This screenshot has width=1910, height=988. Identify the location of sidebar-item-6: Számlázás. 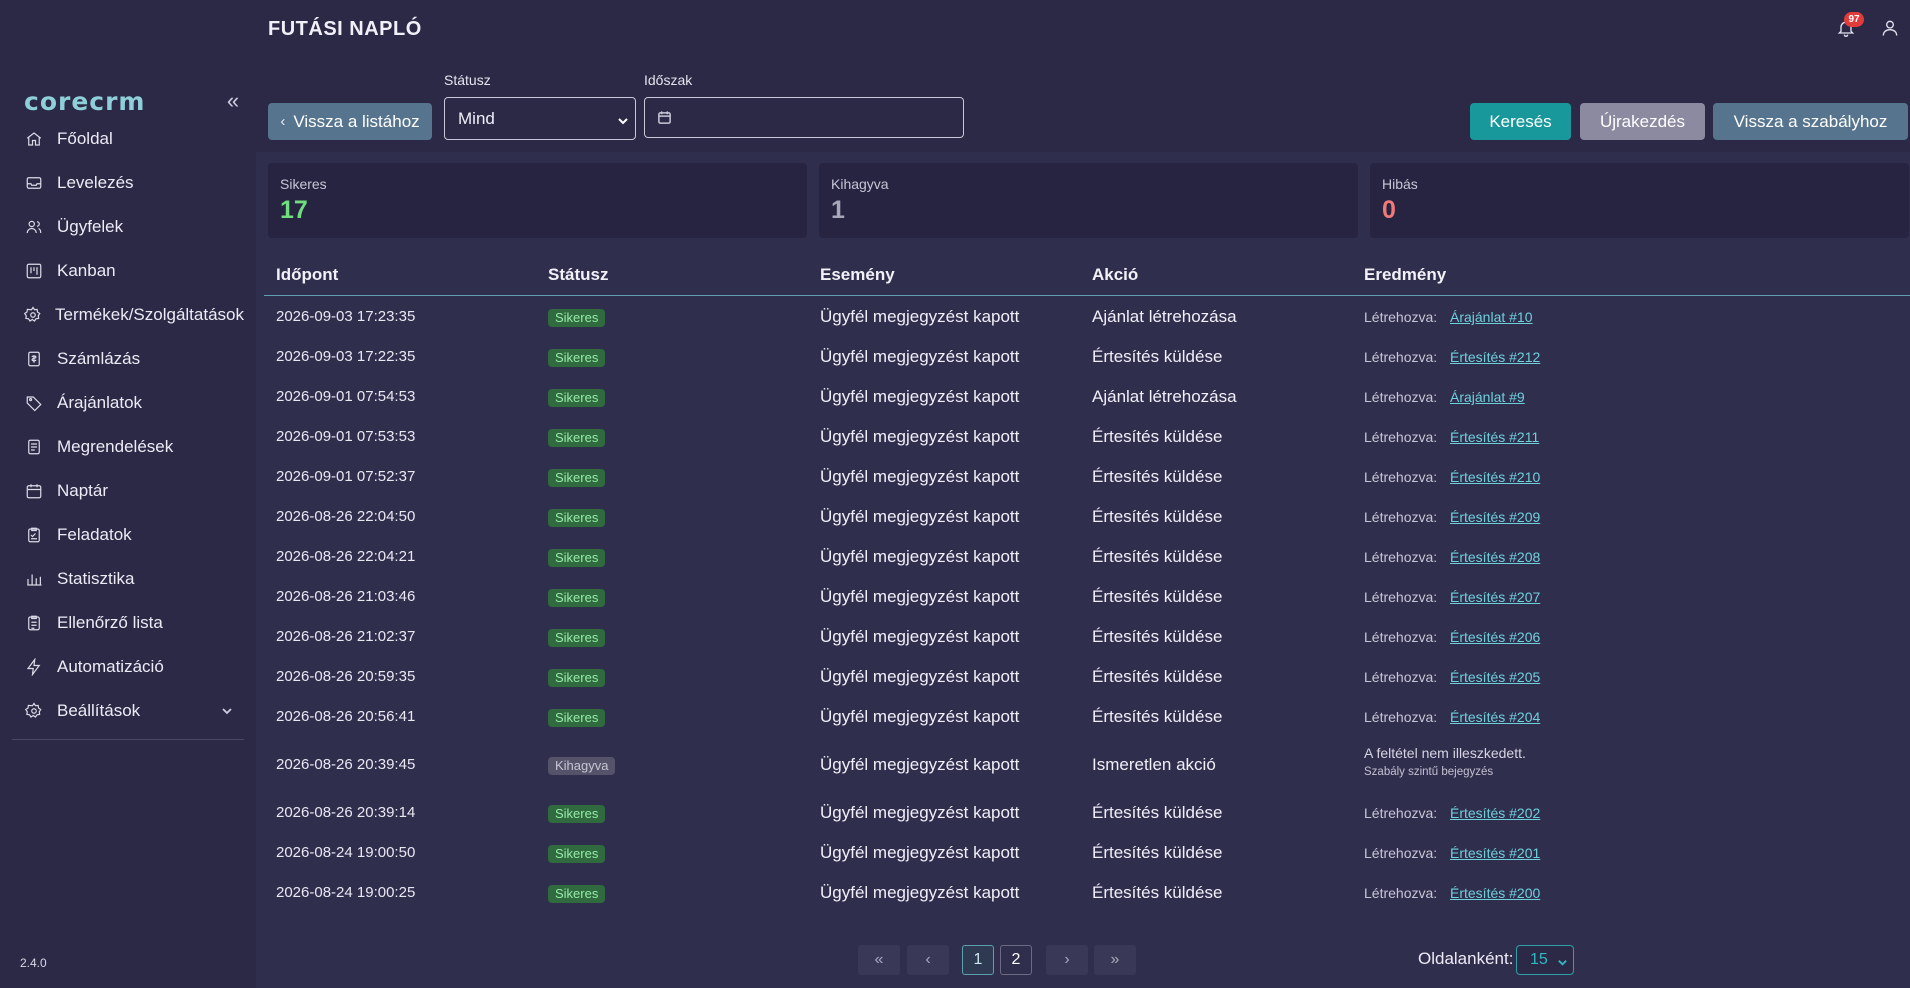
(128, 359).